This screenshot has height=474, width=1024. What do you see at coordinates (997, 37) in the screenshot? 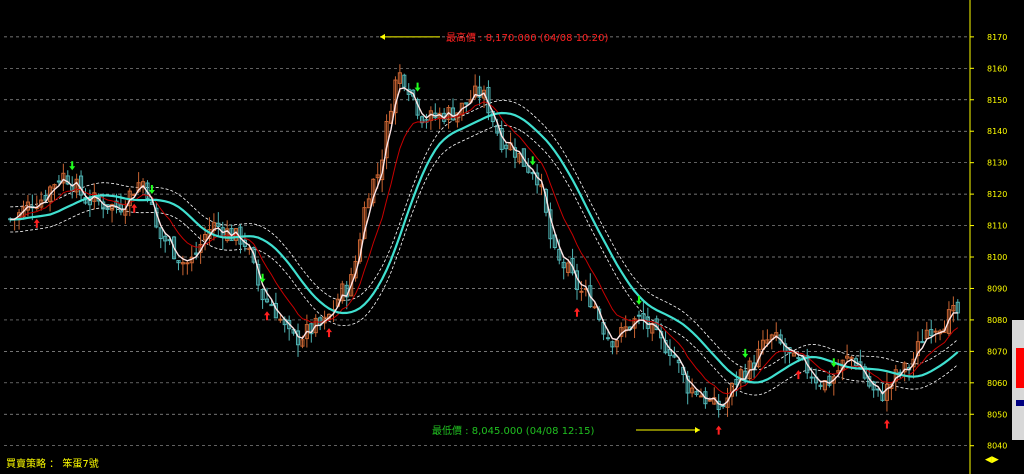
I see `y-tick-label: 8170` at bounding box center [997, 37].